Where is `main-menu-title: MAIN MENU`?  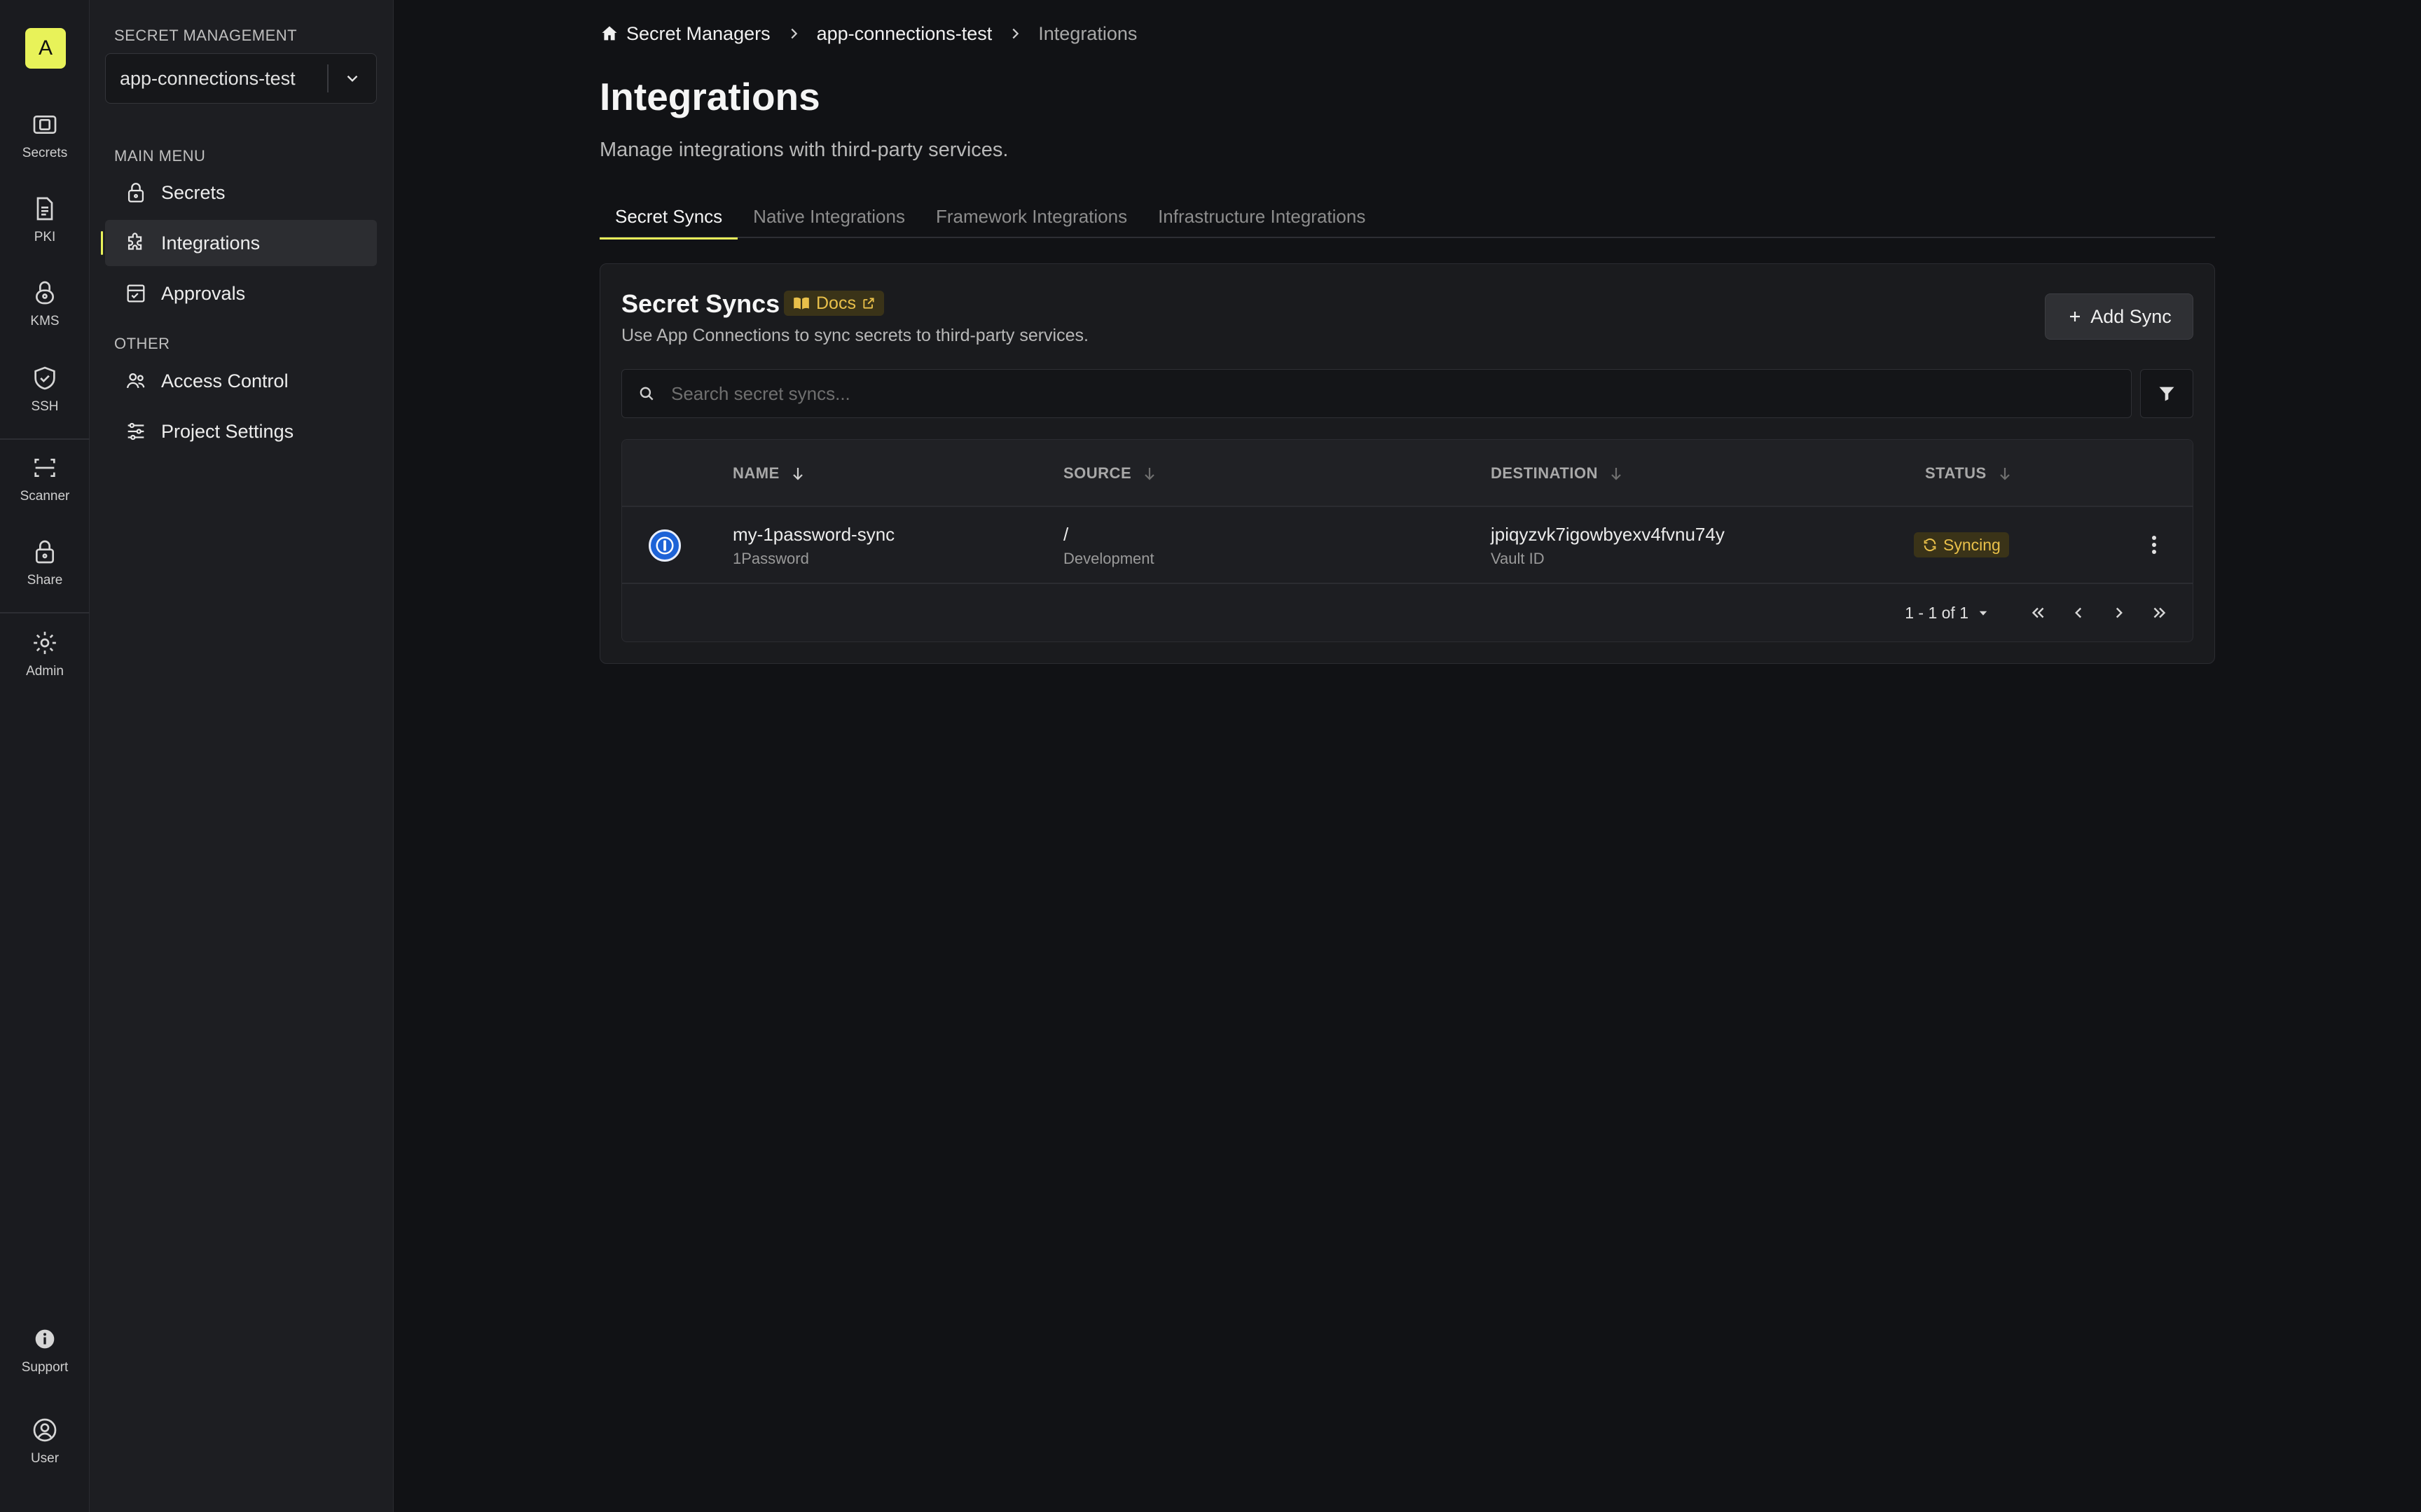 main-menu-title: MAIN MENU is located at coordinates (160, 156).